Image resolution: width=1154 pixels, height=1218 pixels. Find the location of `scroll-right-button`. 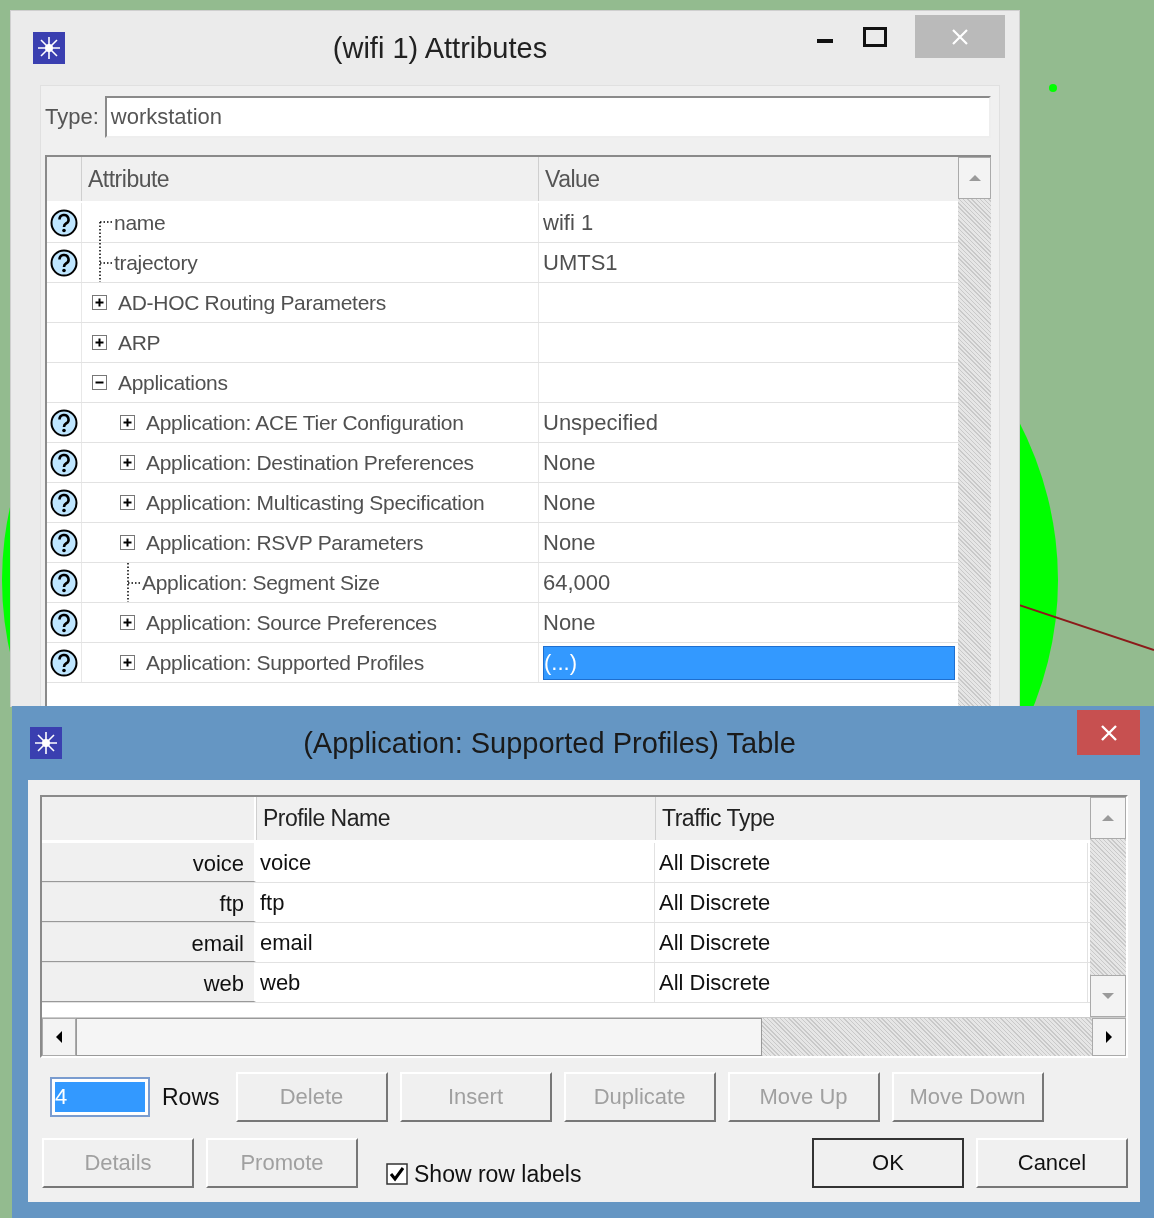

scroll-right-button is located at coordinates (1109, 1037).